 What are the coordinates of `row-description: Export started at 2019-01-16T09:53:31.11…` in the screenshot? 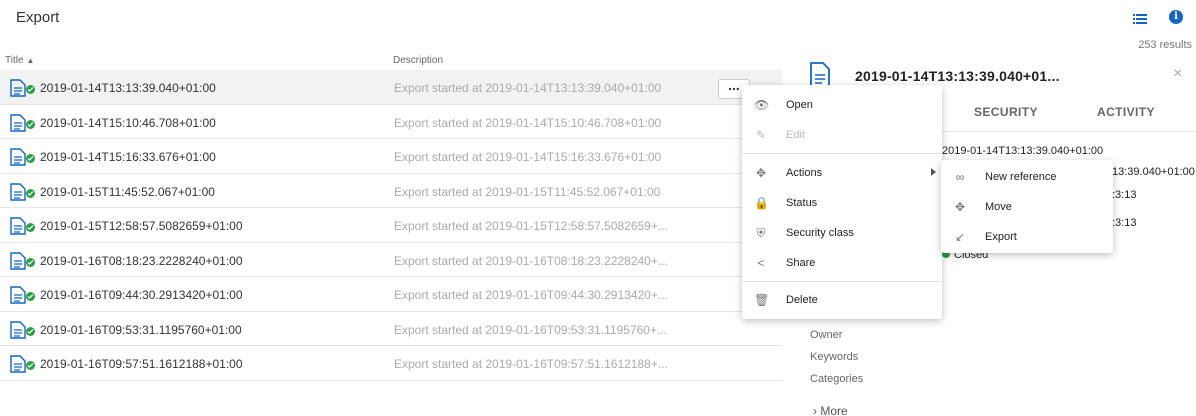 It's located at (530, 329).